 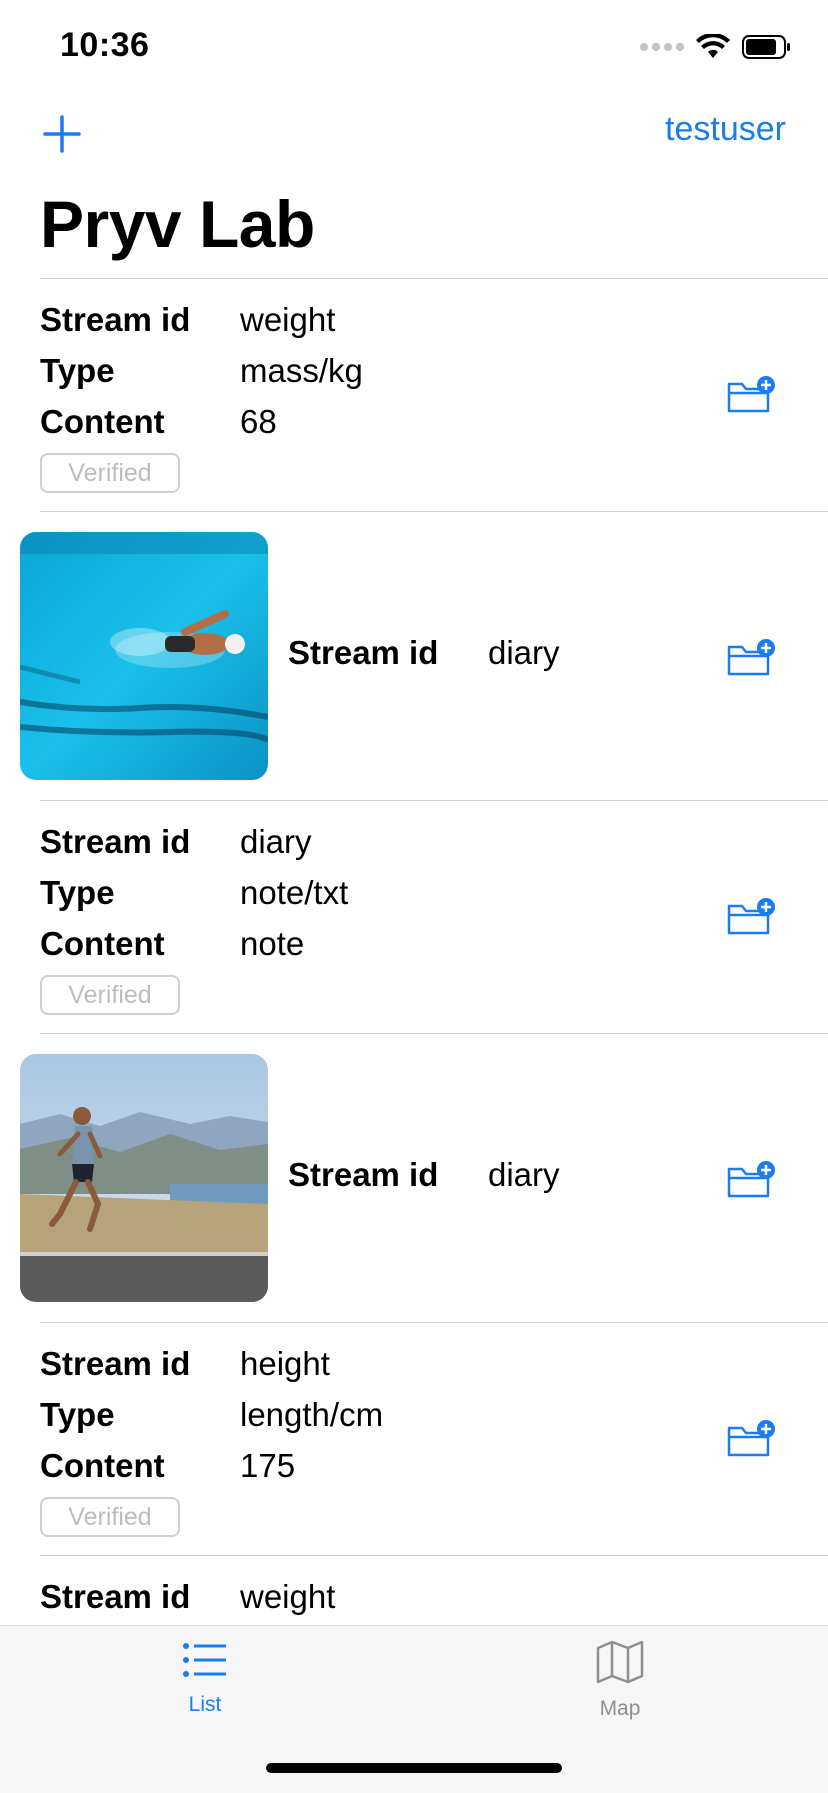 I want to click on list-item: Stream id weight, so click(x=434, y=1595).